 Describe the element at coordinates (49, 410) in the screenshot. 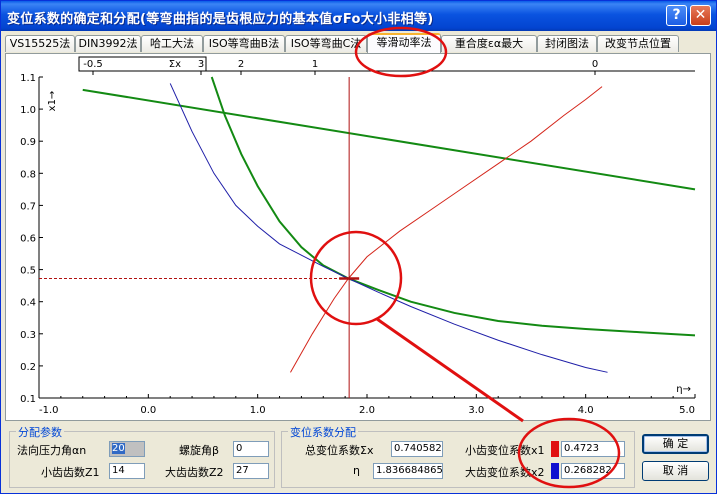

I see `x-tick-label: -1.0` at that location.